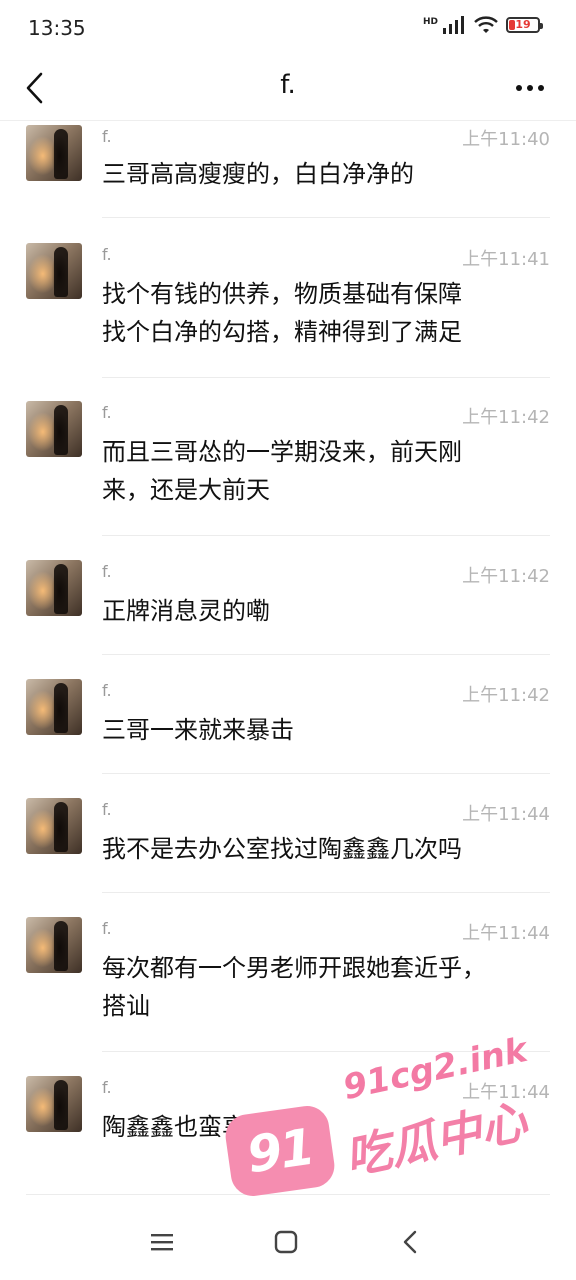  I want to click on status-bar: 13:35 HD 19, so click(288, 28).